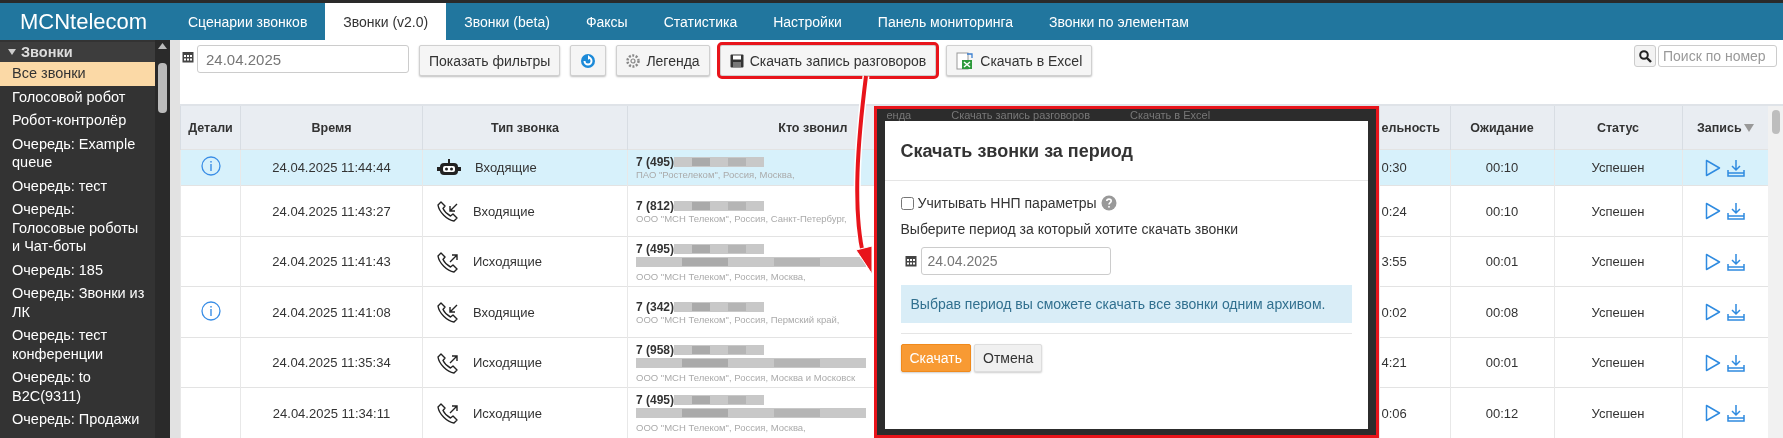  Describe the element at coordinates (331, 413) in the screenshot. I see `table-cell: 24.04.2025 11:34:11` at that location.